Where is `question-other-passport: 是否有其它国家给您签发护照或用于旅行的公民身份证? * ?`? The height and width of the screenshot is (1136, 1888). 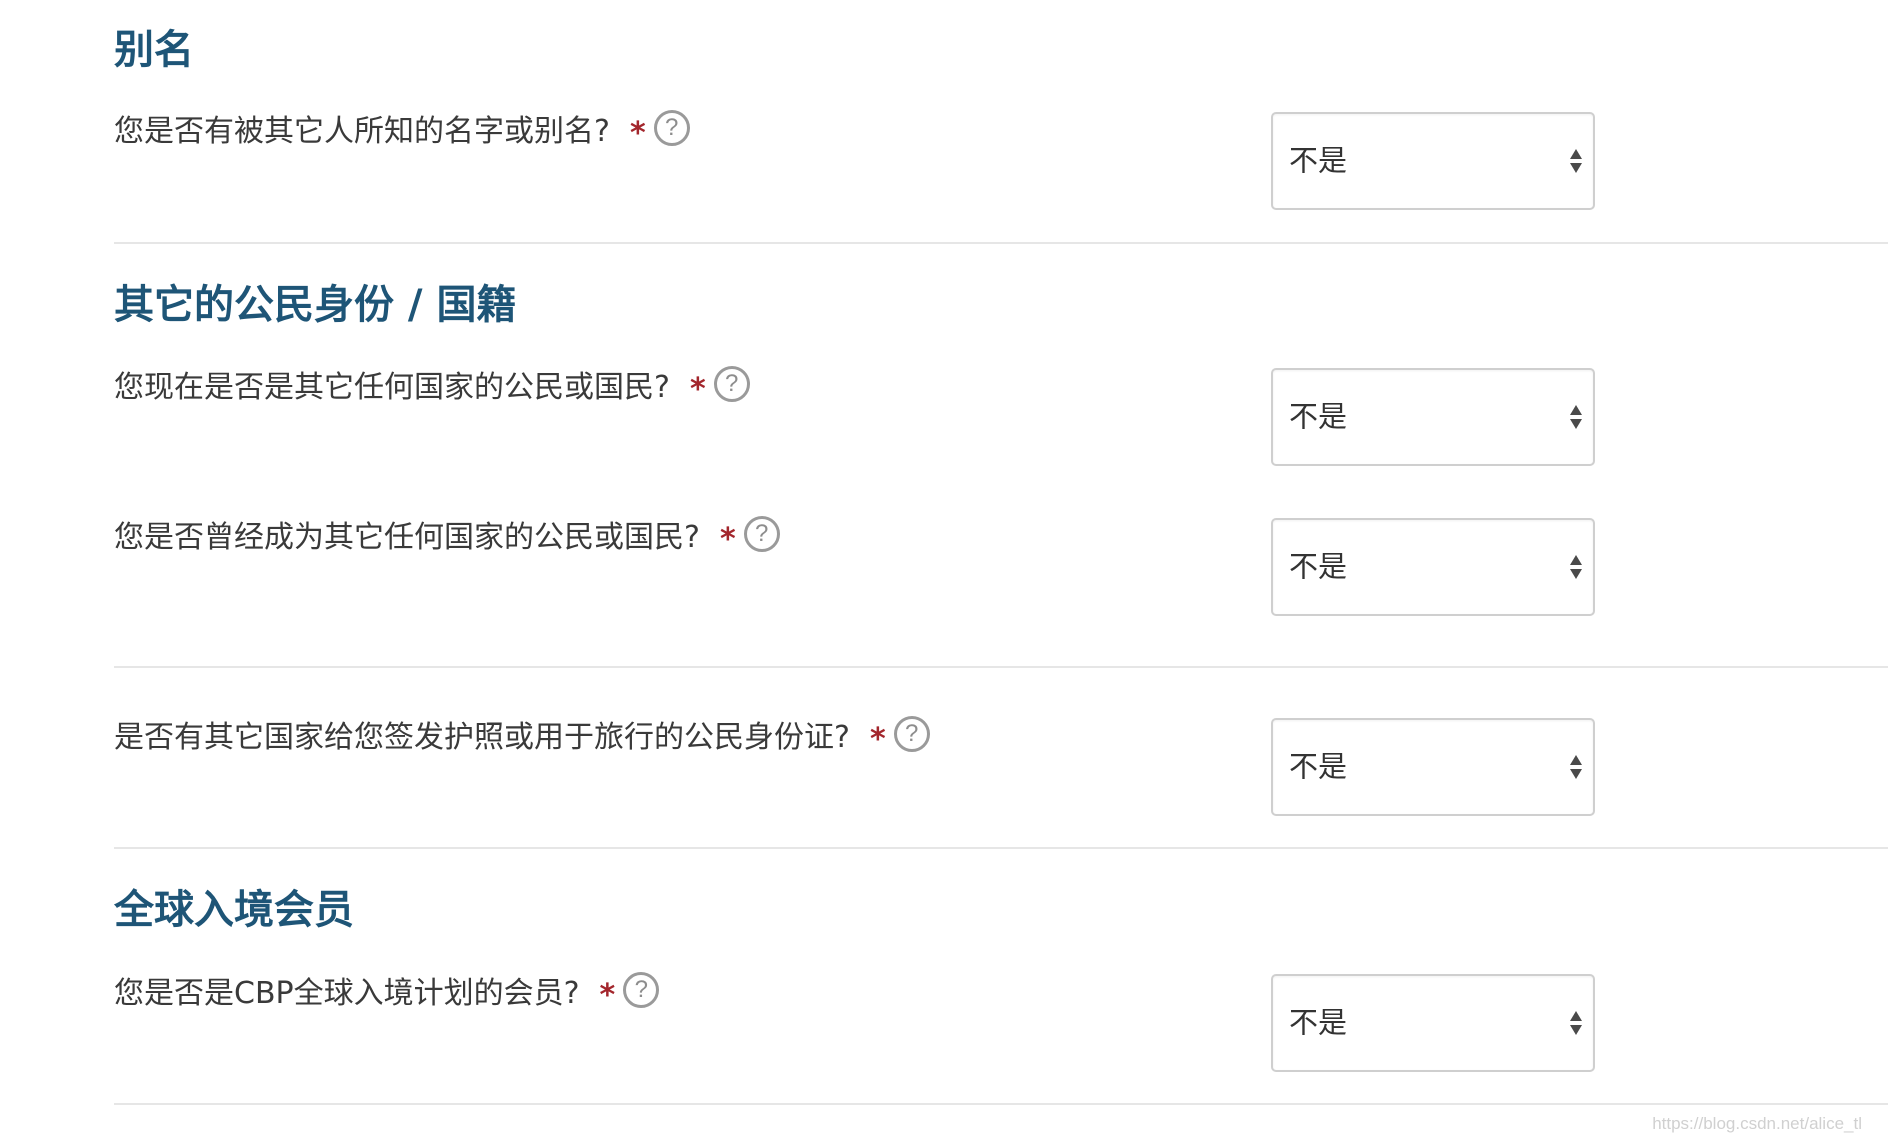
question-other-passport: 是否有其它国家给您签发护照或用于旅行的公民身份证? * ? is located at coordinates (522, 736).